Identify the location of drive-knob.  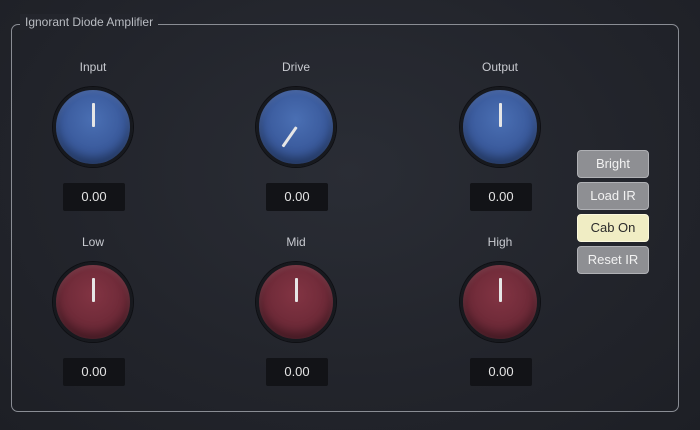
(296, 127).